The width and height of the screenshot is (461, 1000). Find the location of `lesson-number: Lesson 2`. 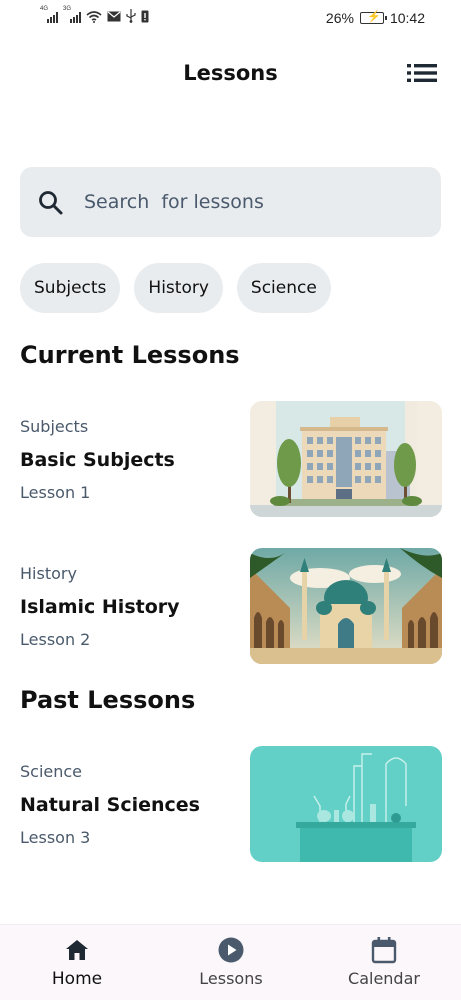

lesson-number: Lesson 2 is located at coordinates (55, 639).